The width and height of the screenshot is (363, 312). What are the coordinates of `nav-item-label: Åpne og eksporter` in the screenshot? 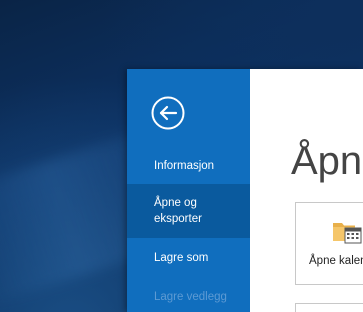 It's located at (178, 211).